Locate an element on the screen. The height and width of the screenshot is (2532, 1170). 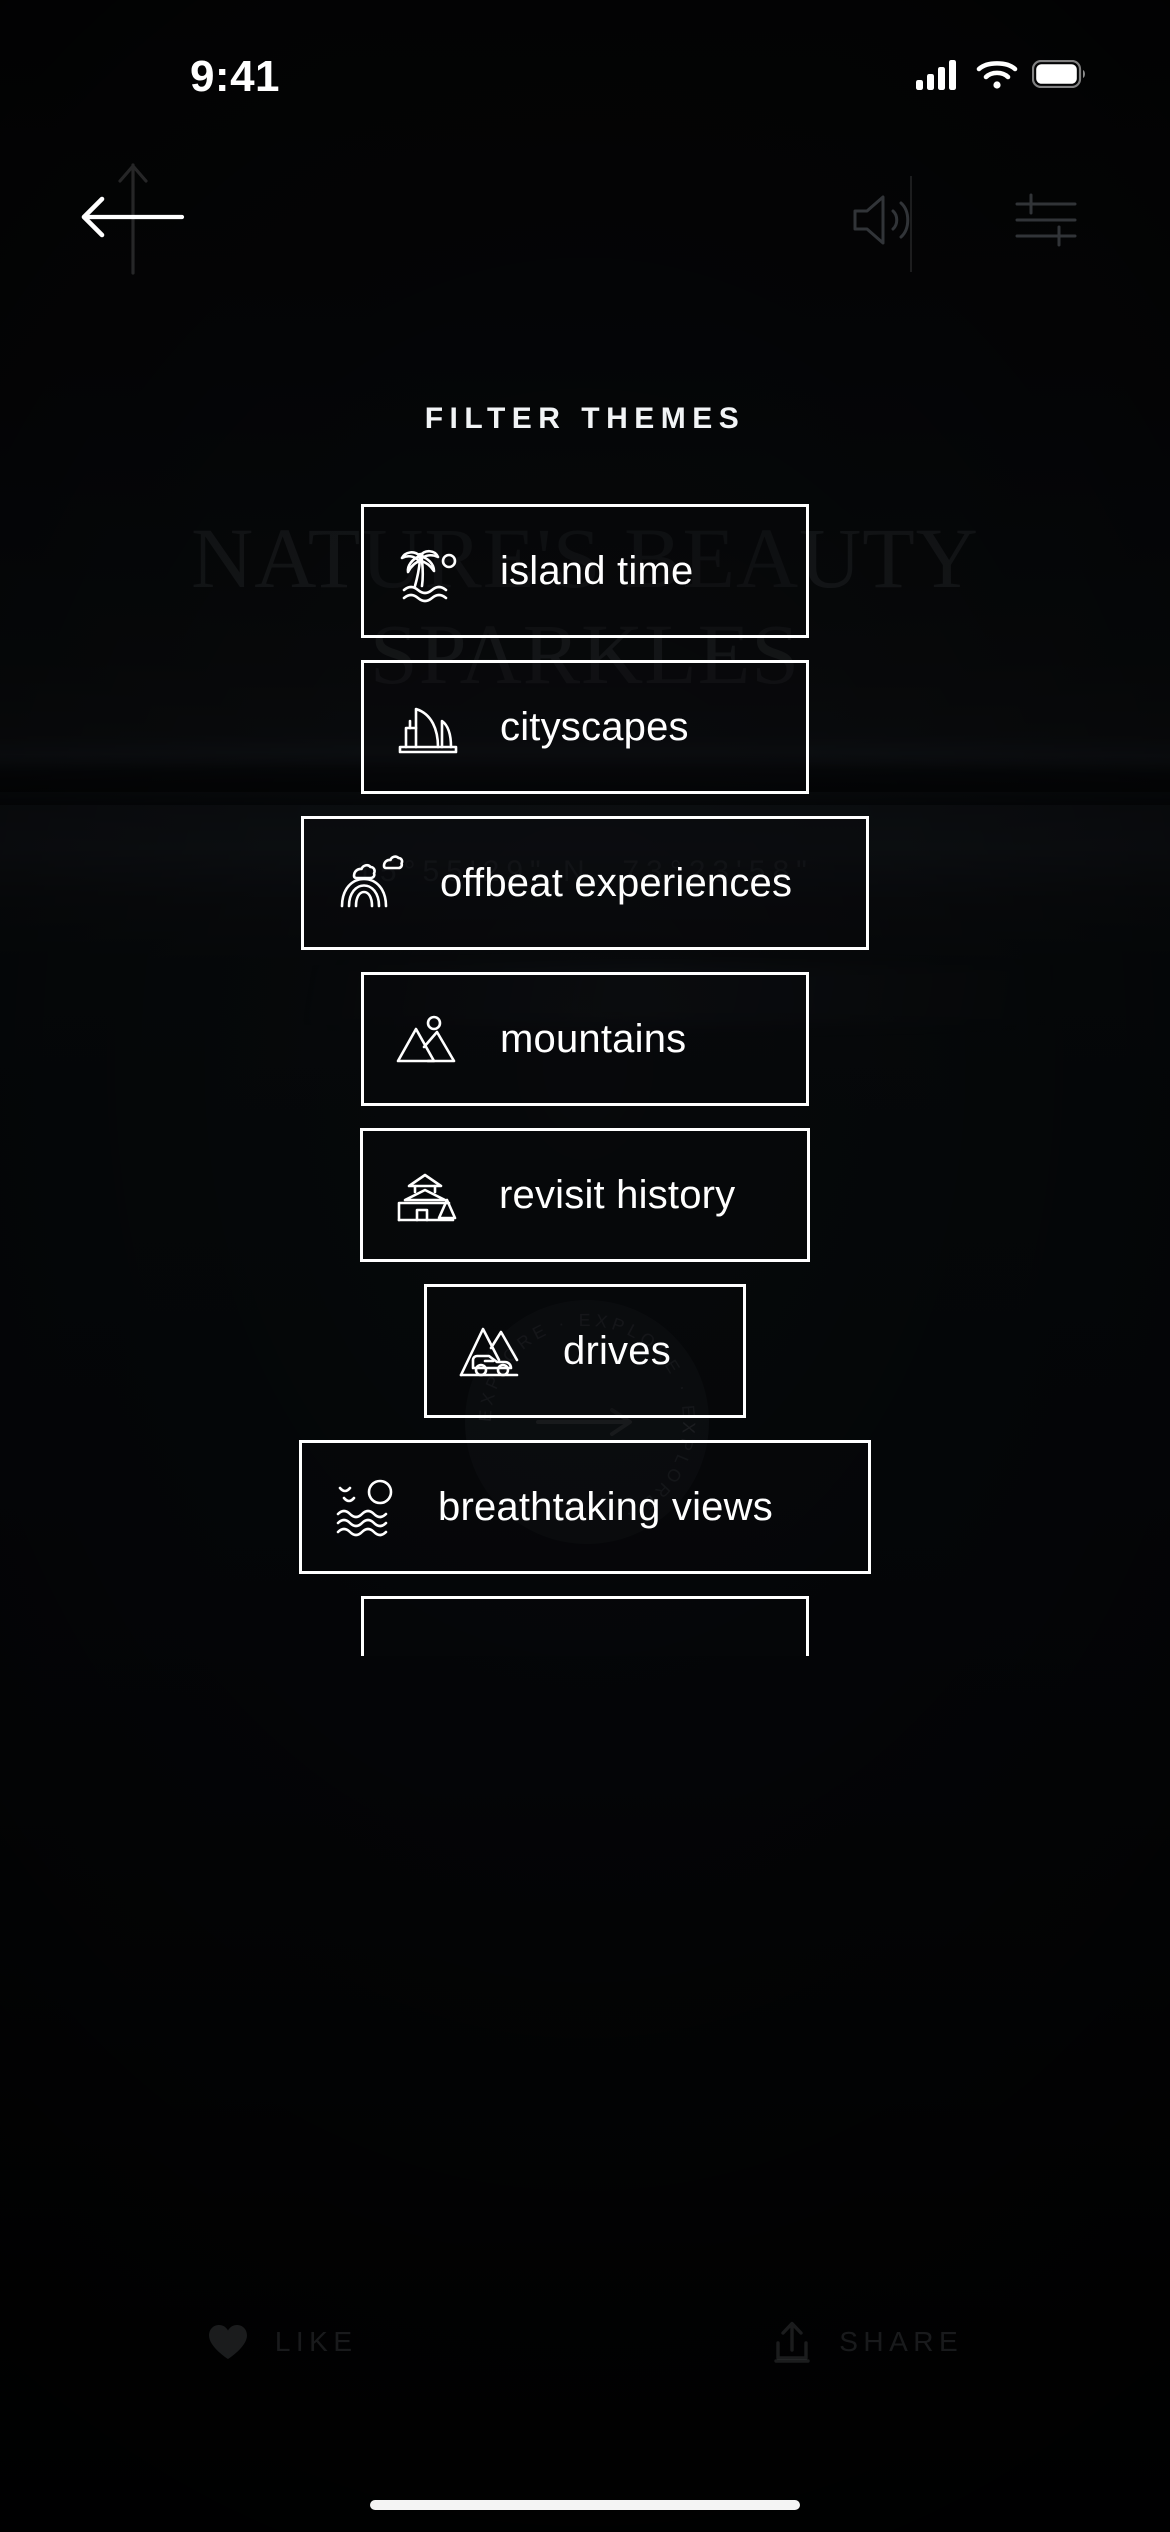
volume-button is located at coordinates (882, 220).